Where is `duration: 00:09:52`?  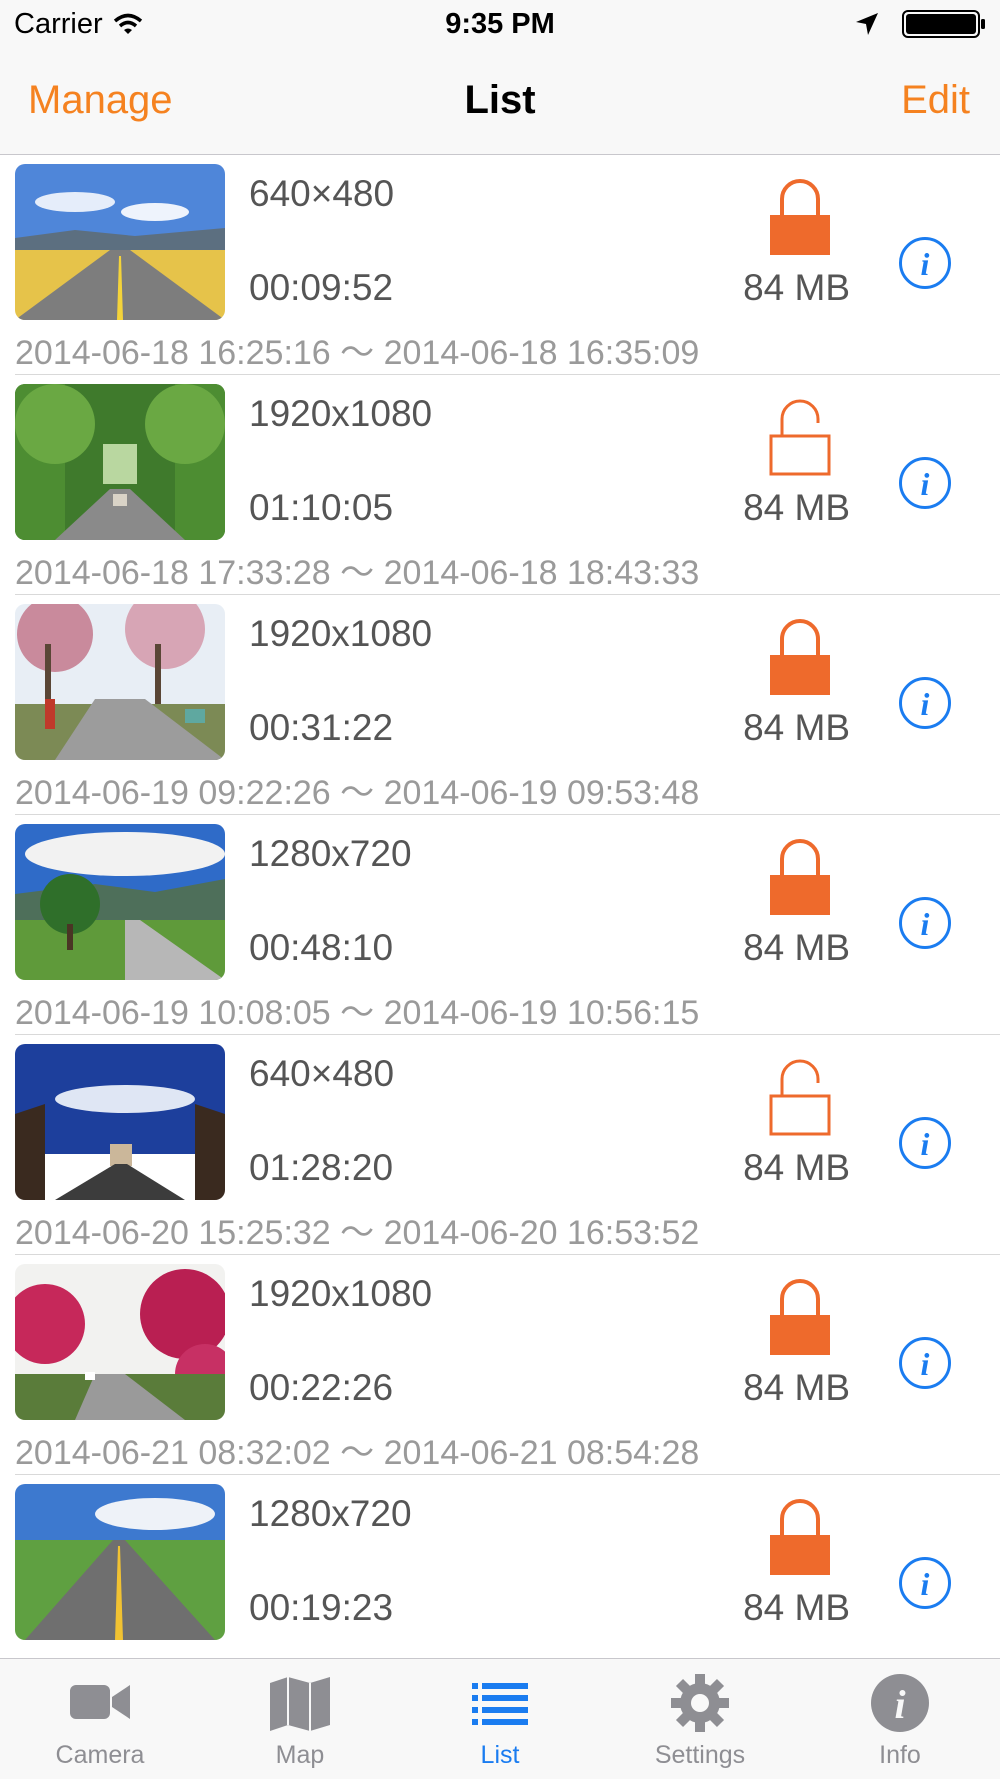 duration: 00:09:52 is located at coordinates (321, 287).